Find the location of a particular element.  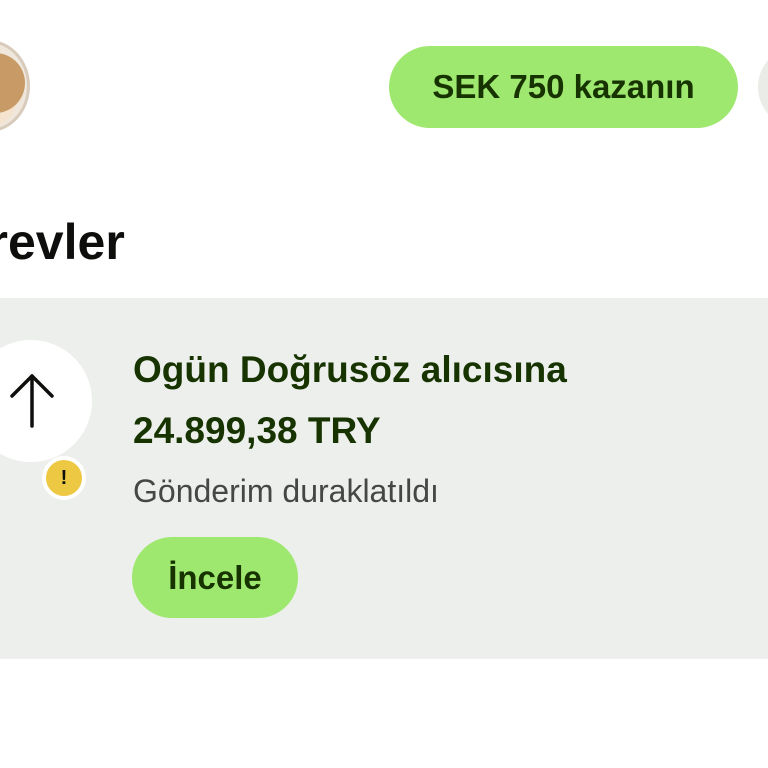

warning-icon: ! is located at coordinates (64, 478).